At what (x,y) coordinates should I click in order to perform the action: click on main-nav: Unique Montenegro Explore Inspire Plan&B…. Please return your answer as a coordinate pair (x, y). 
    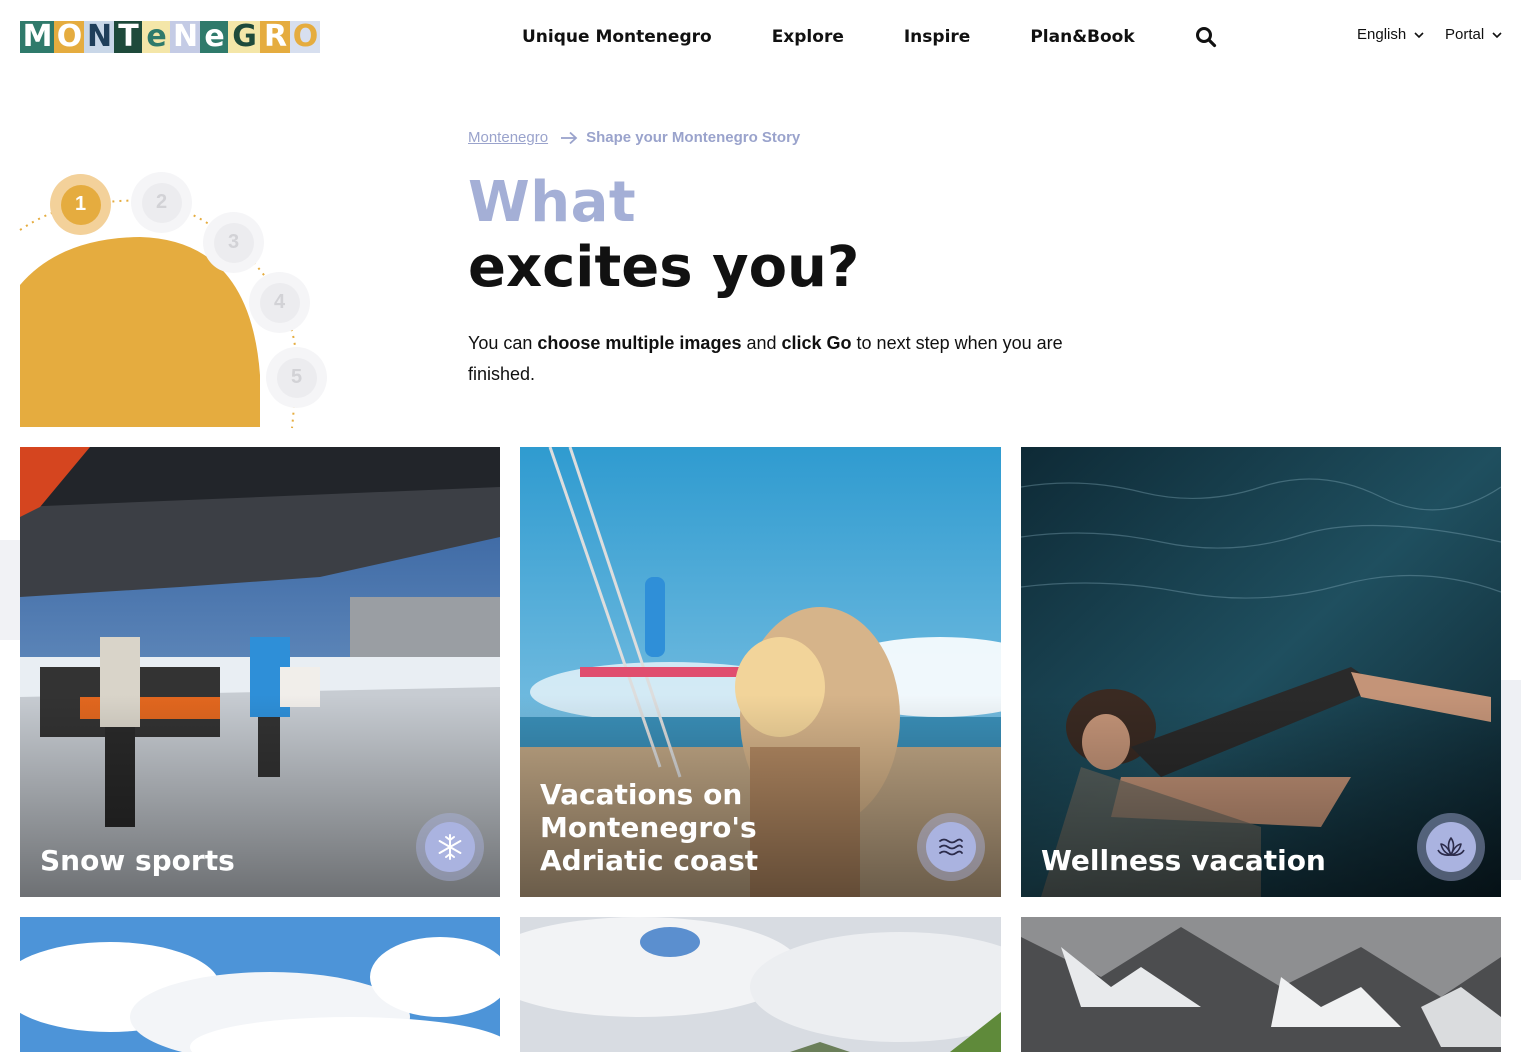
    Looking at the image, I should click on (869, 37).